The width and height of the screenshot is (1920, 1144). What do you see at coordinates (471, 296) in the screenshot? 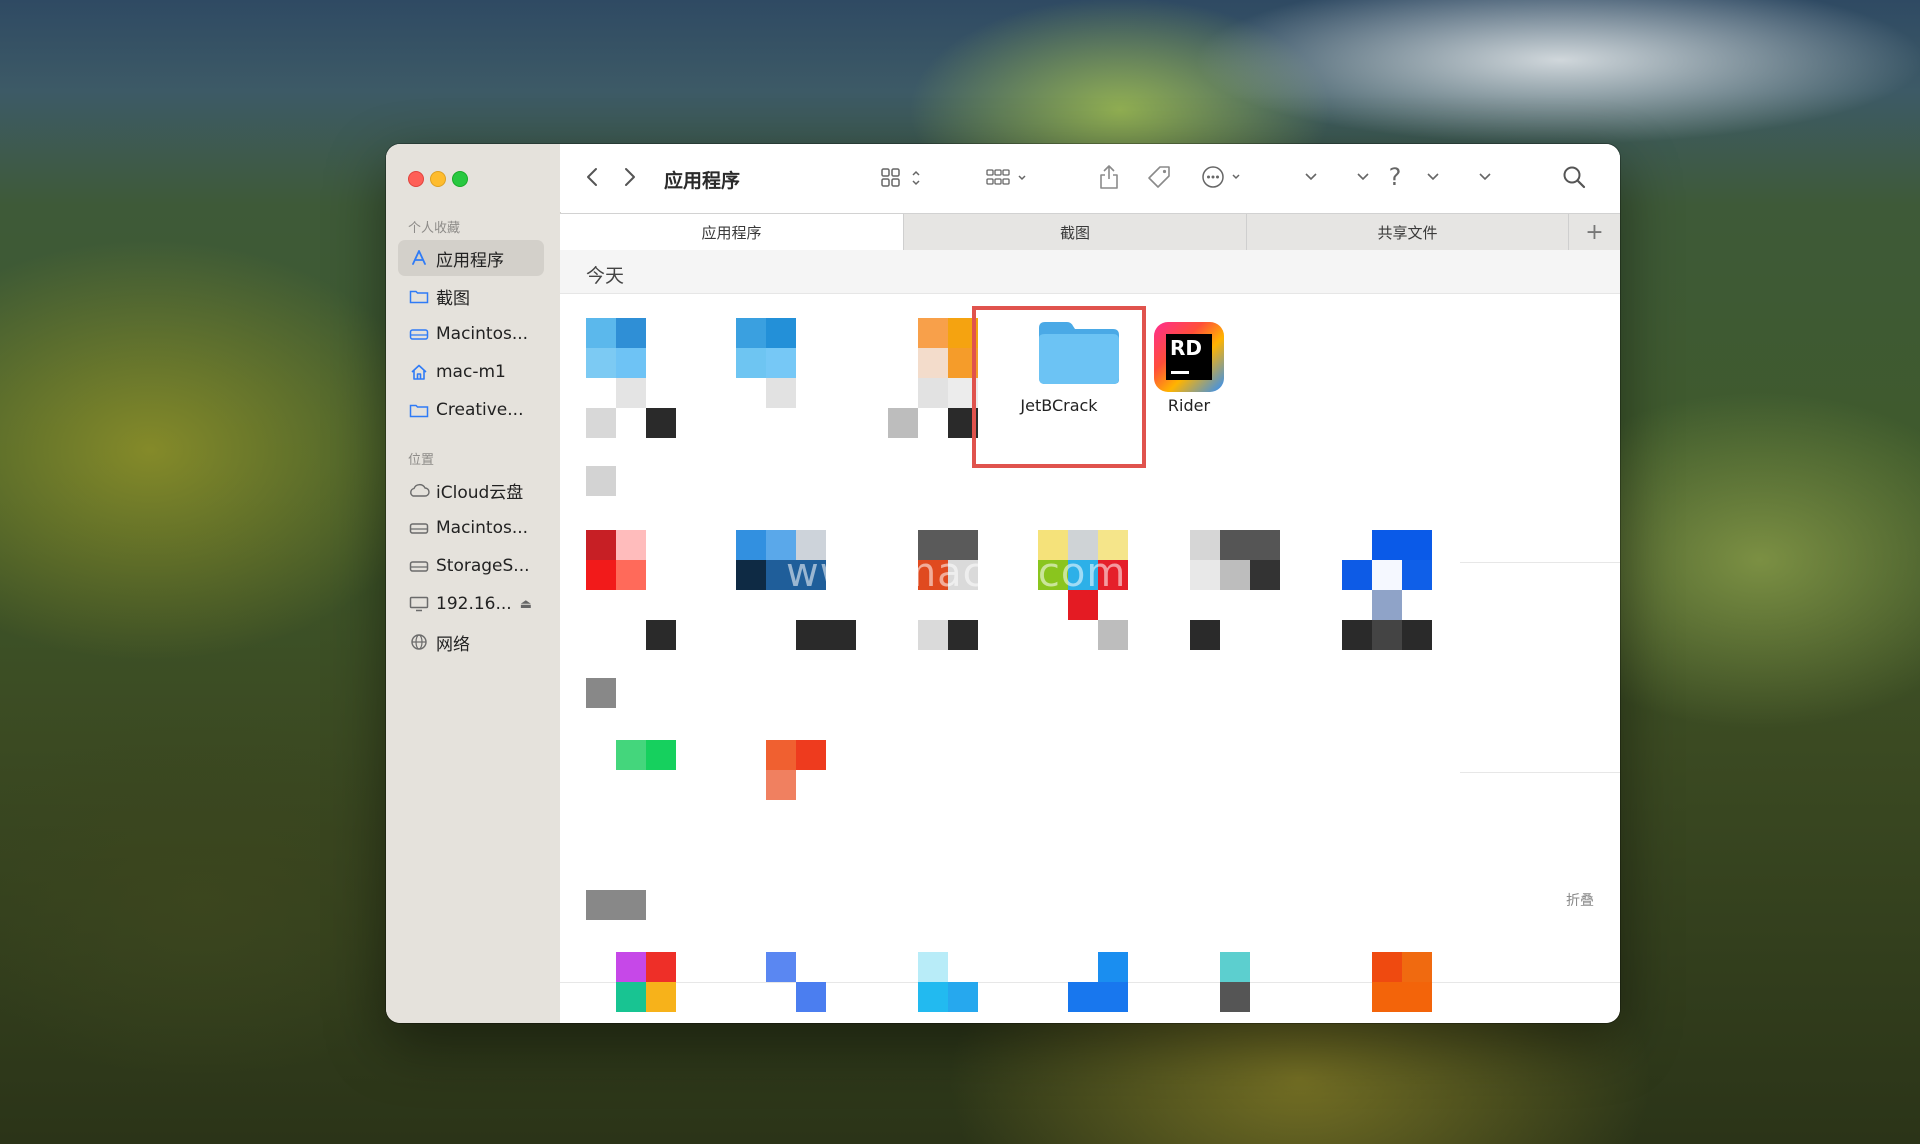
I see `sidebar-item-screenshots: 截图` at bounding box center [471, 296].